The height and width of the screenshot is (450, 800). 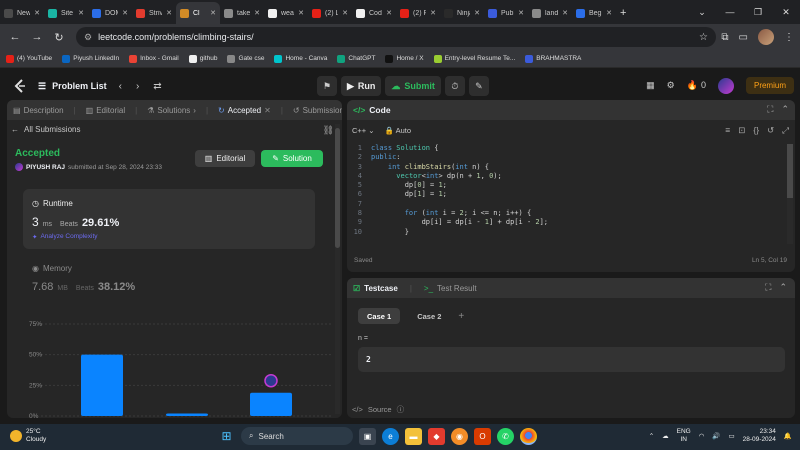 I want to click on user-avatar, so click(x=725, y=85).